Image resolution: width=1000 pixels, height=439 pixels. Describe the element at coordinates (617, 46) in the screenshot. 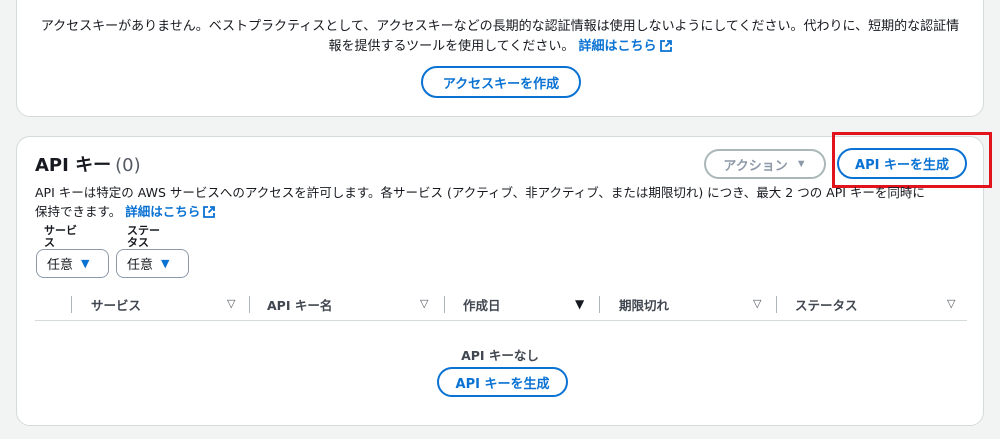

I see `access-keys-learn-more-label: 詳細はこちら` at that location.